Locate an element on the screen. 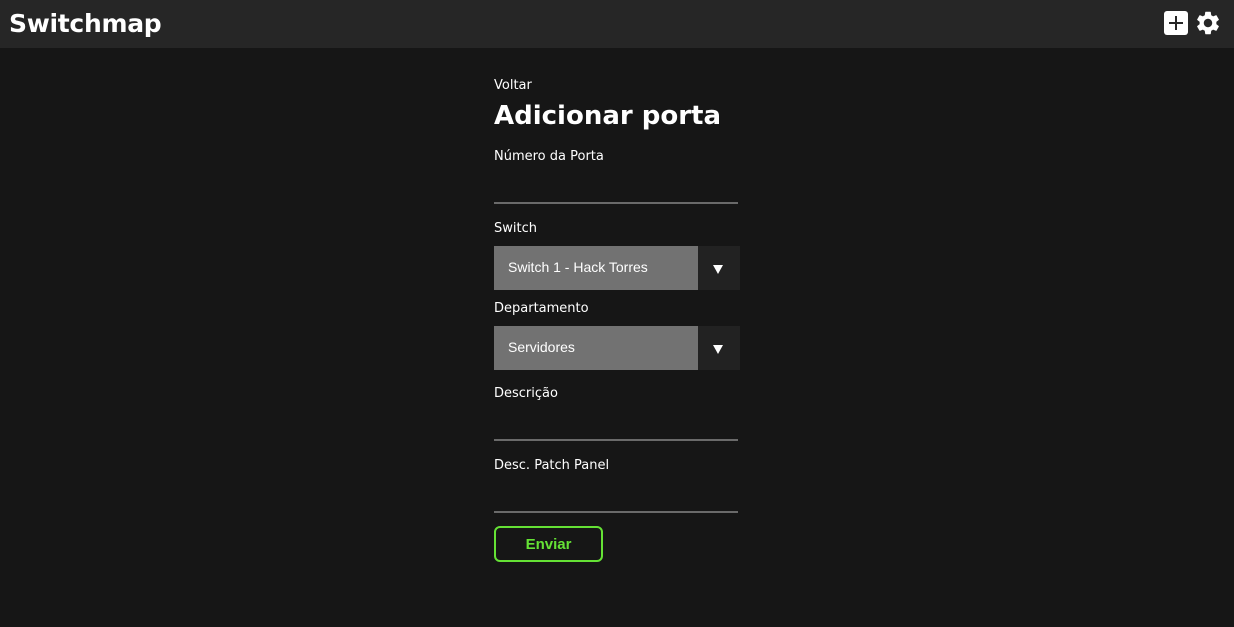 This screenshot has height=627, width=1234. patch-panel-input is located at coordinates (616, 498).